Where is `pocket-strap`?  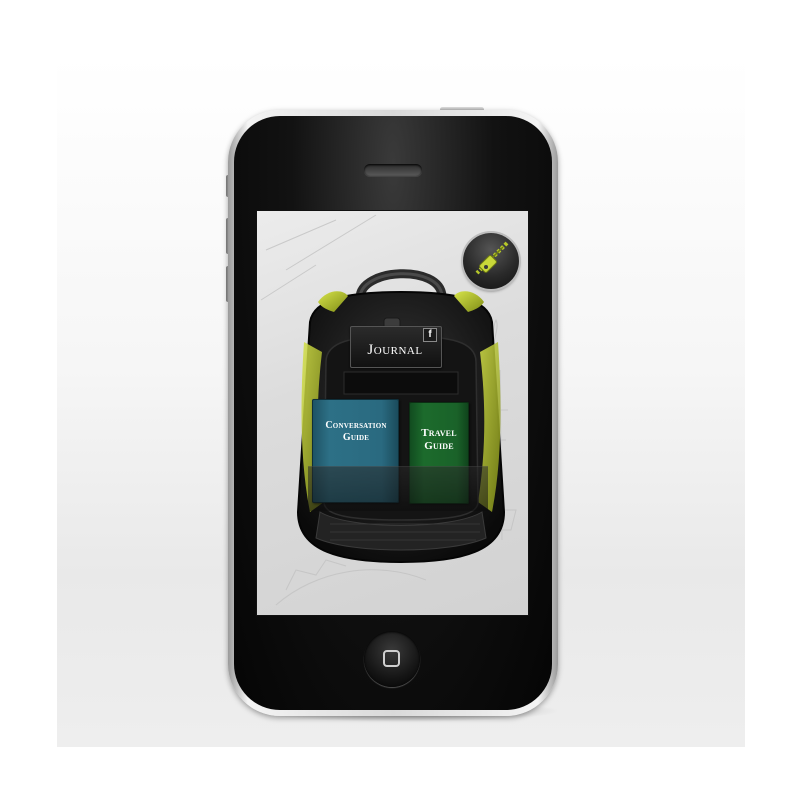 pocket-strap is located at coordinates (398, 488).